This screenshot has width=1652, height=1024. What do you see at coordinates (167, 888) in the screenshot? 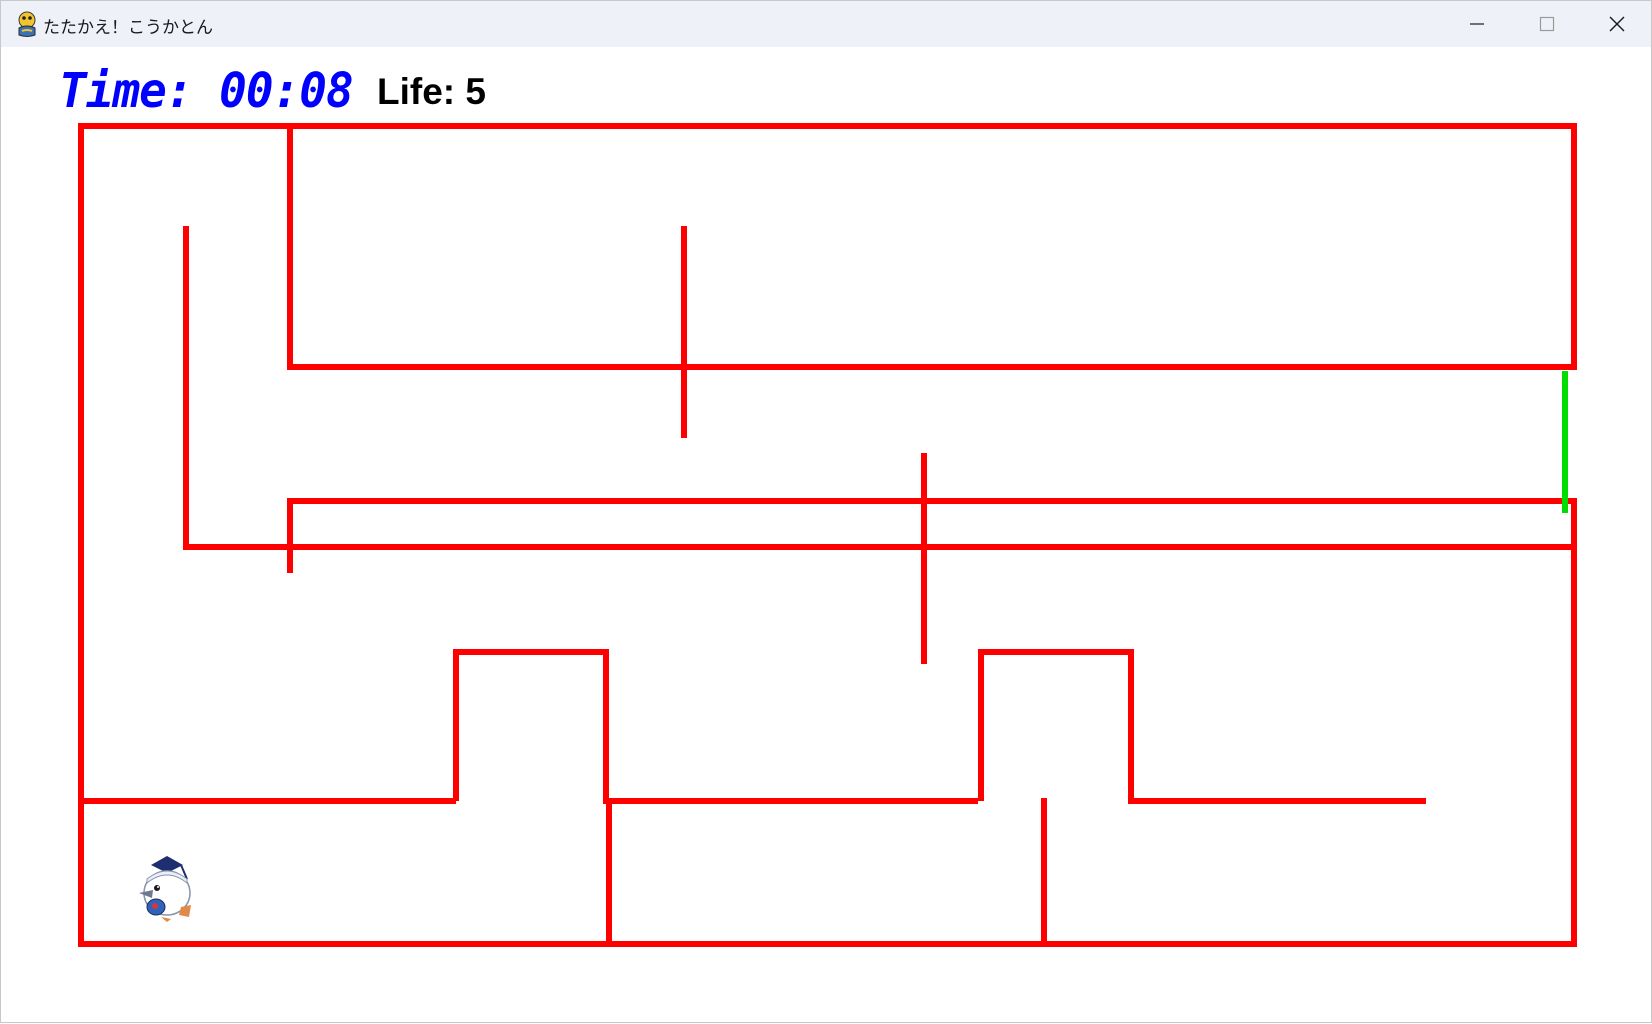
I see `kokaton-bird-icon` at bounding box center [167, 888].